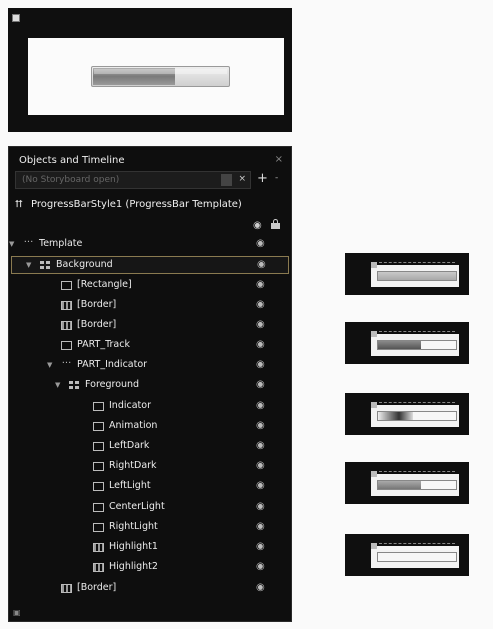  I want to click on tree-item: CenterLight ◉, so click(150, 508).